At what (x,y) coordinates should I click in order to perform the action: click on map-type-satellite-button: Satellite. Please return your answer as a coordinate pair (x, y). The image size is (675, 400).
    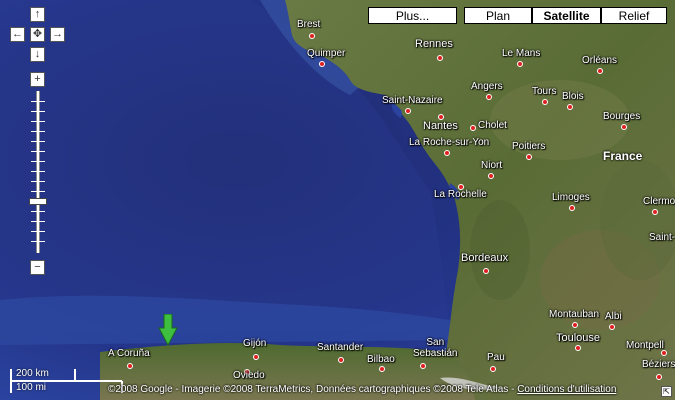
    Looking at the image, I should click on (566, 15).